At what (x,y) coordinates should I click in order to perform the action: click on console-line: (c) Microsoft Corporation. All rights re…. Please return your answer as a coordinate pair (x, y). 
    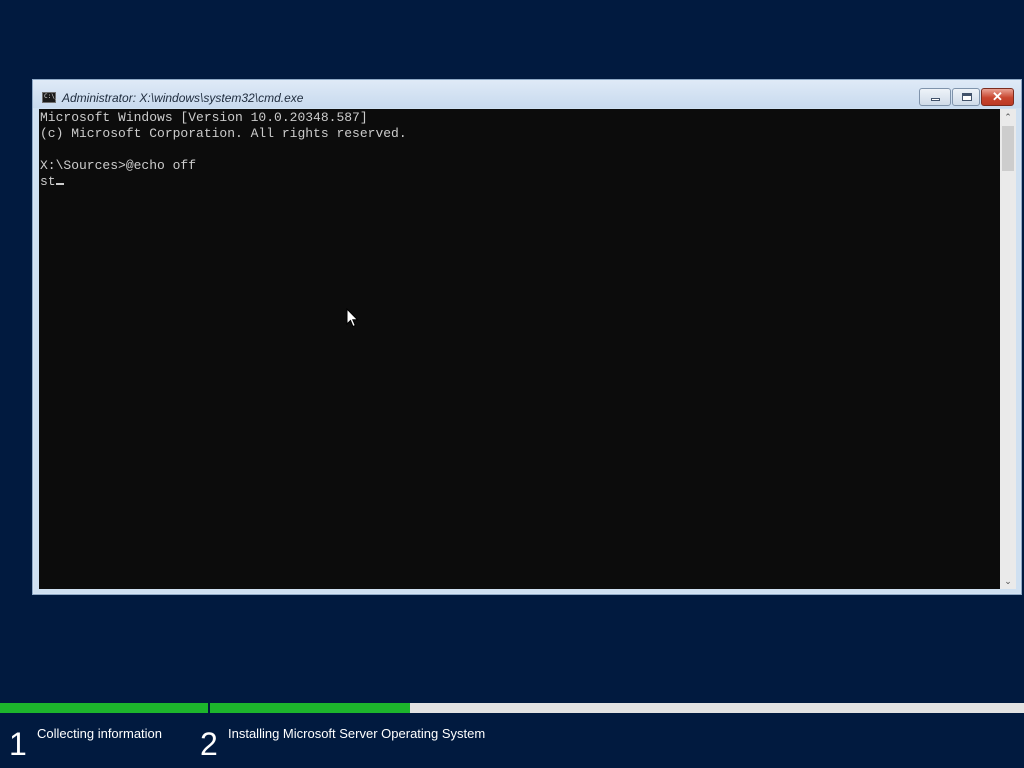
    Looking at the image, I should click on (223, 133).